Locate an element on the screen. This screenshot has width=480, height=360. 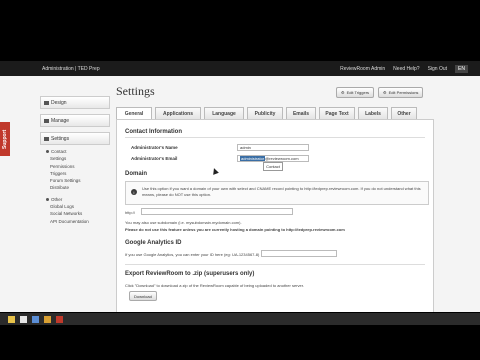
tab-general: General is located at coordinates (134, 113).